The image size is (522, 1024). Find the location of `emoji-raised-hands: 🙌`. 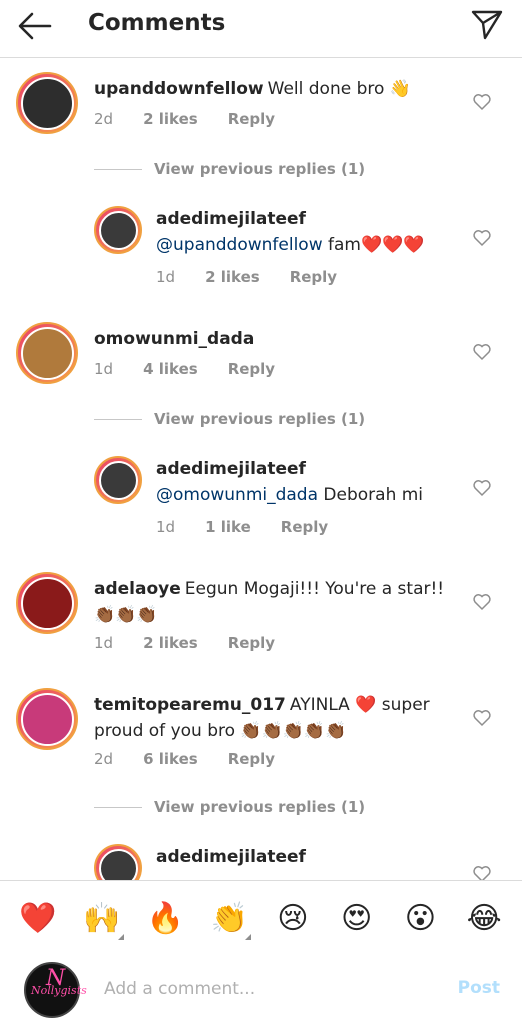

emoji-raised-hands: 🙌 is located at coordinates (102, 920).